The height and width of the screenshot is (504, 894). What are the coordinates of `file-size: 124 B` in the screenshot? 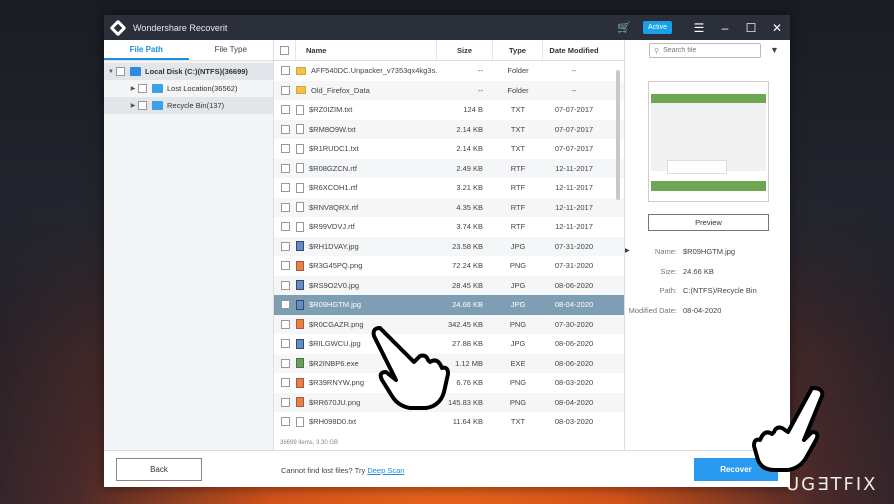 It's located at (473, 110).